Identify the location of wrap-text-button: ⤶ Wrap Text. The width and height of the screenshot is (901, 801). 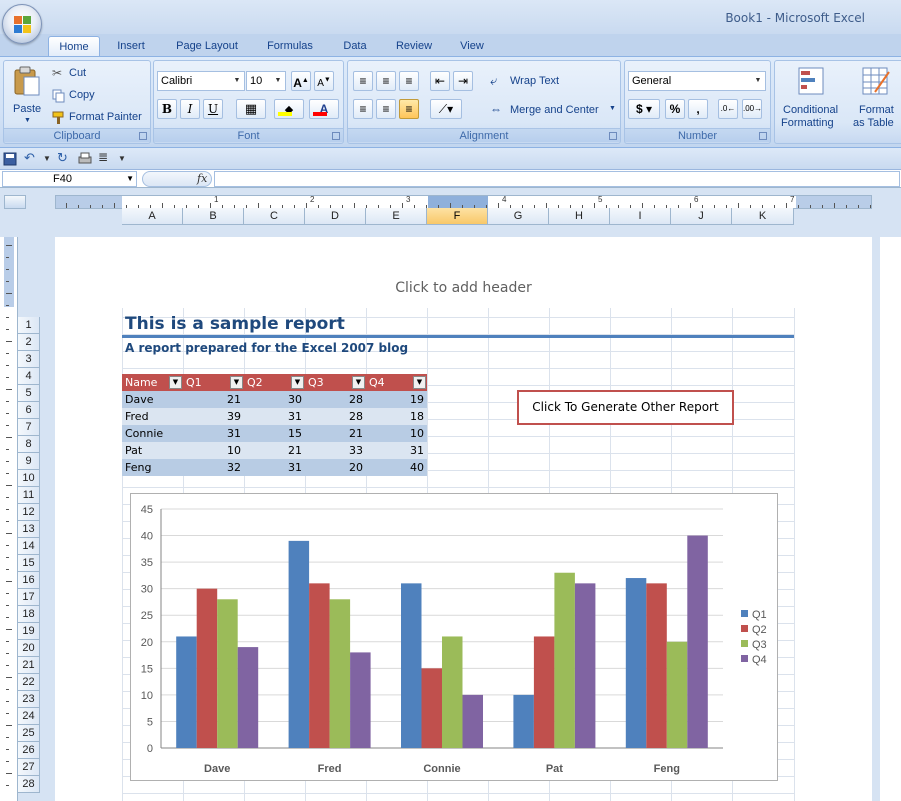
(550, 82).